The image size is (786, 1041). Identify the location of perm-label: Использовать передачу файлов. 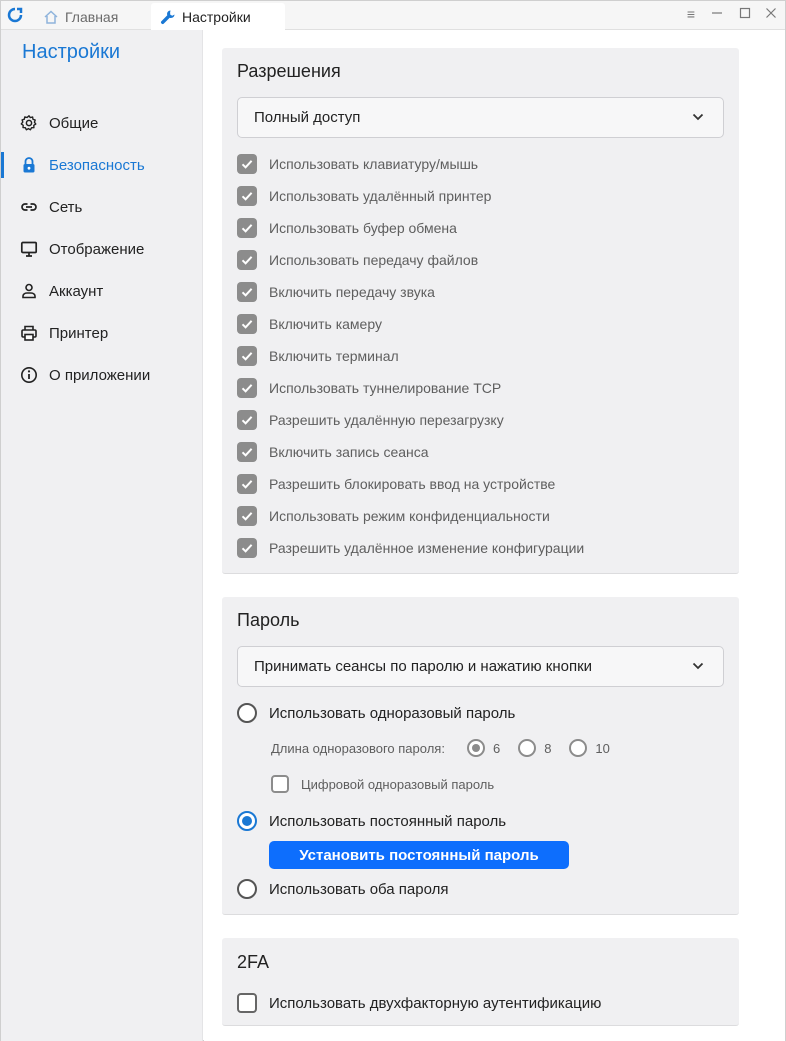
(374, 260).